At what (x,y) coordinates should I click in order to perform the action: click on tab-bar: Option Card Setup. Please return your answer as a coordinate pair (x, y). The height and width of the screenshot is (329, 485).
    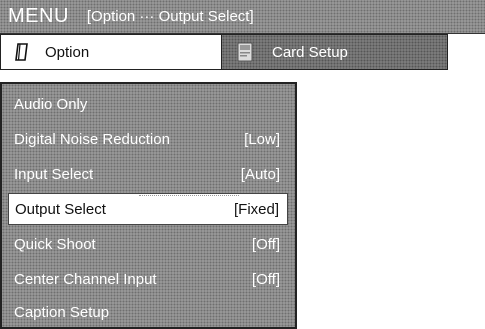
    Looking at the image, I should click on (224, 52).